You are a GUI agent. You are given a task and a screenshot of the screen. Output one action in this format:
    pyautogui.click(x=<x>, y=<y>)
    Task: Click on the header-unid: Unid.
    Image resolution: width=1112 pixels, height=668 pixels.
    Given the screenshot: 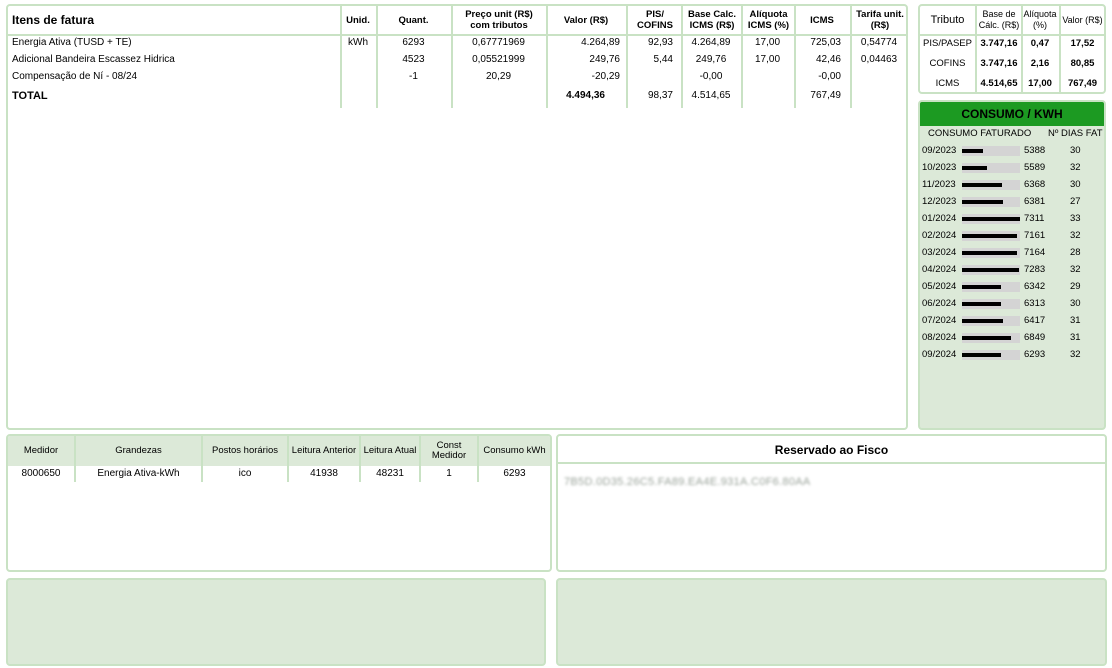 What is the action you would take?
    pyautogui.click(x=358, y=20)
    